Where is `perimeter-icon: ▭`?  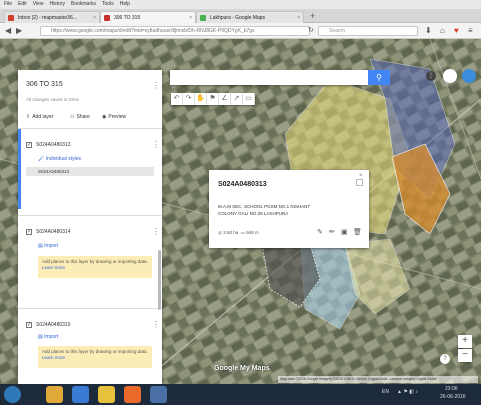 perimeter-icon: ▭ is located at coordinates (242, 232).